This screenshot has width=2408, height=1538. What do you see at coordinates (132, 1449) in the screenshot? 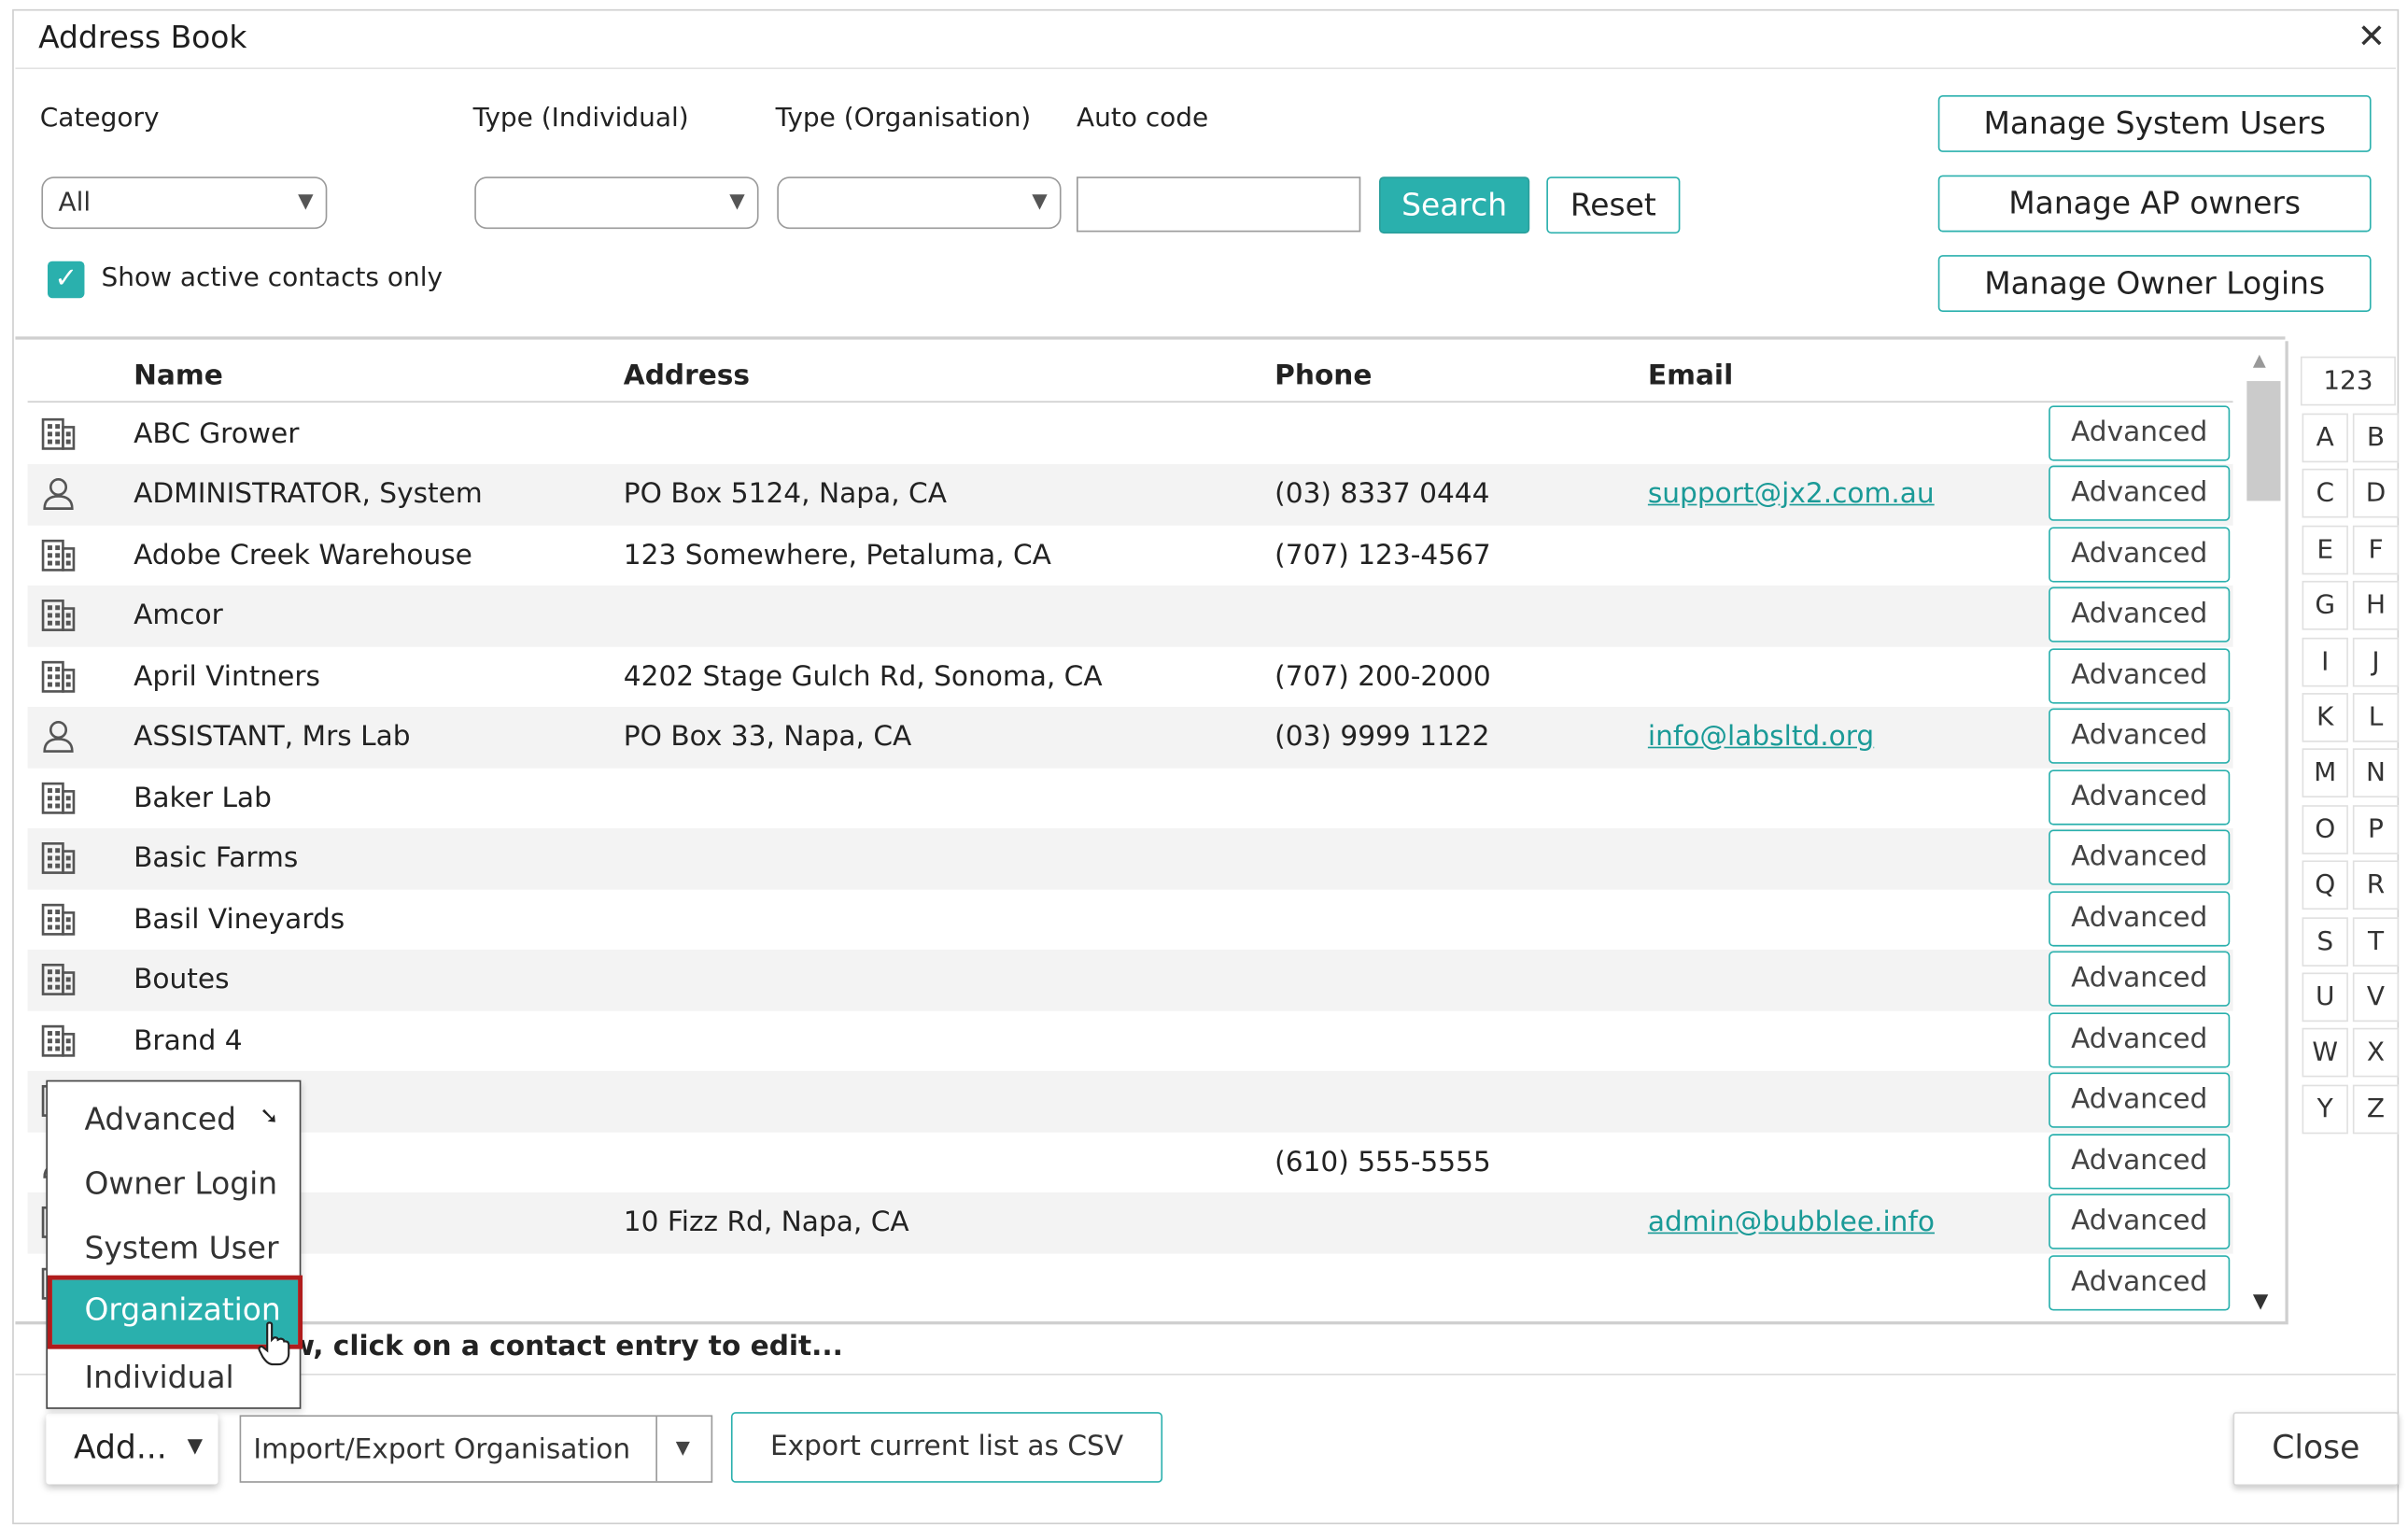
I see `add-button: Add... ▼` at bounding box center [132, 1449].